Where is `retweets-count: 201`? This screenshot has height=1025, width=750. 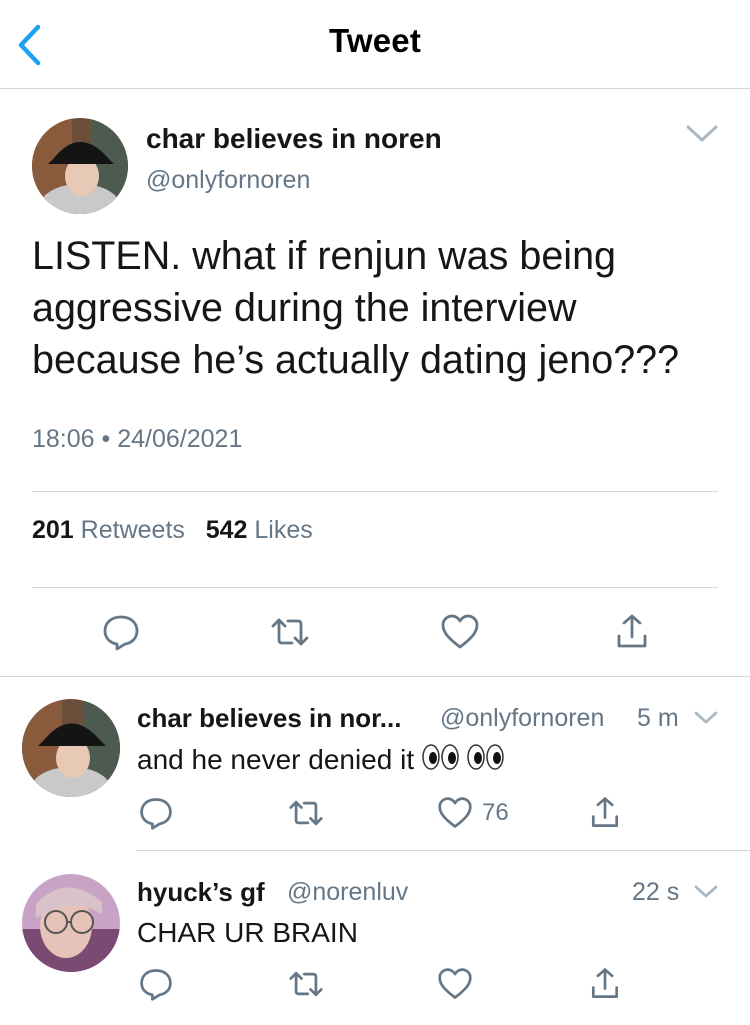
retweets-count: 201 is located at coordinates (53, 530).